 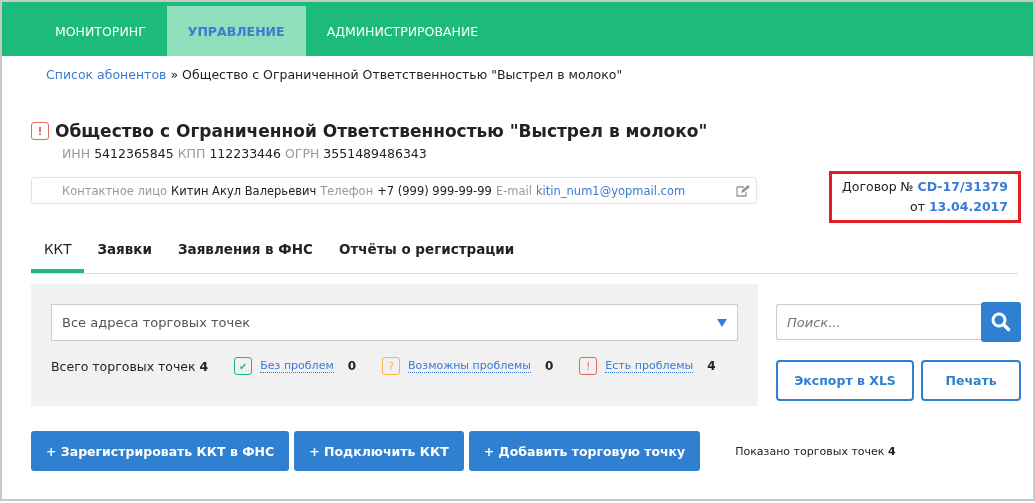 I want to click on status-icon: !, so click(x=588, y=366).